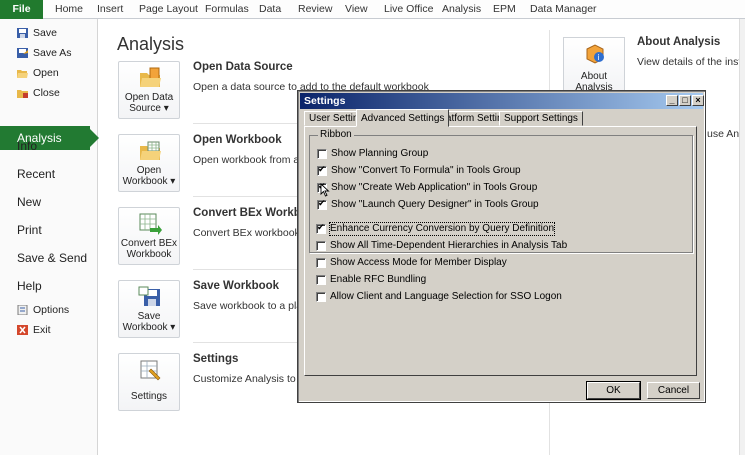 The height and width of the screenshot is (455, 745). Describe the element at coordinates (216, 359) in the screenshot. I see `section-title-settings: Settings` at that location.